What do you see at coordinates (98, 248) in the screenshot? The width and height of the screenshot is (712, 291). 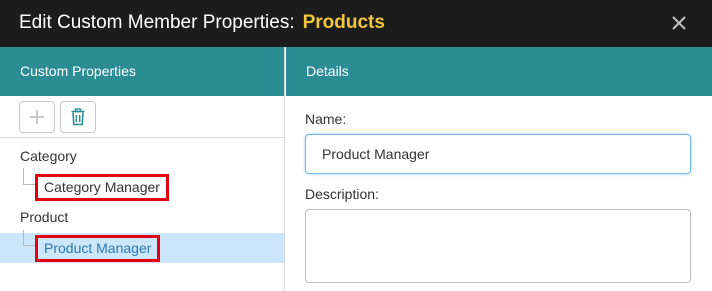 I see `tree-item-label: Product Manager` at bounding box center [98, 248].